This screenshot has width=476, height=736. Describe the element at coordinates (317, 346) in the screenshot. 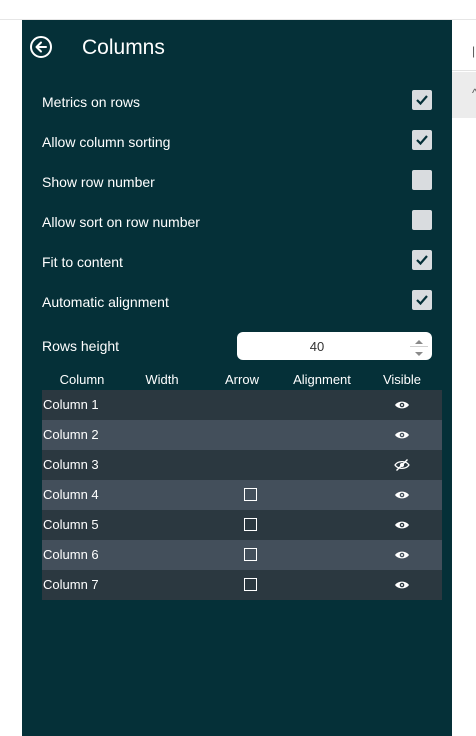

I see `rows-height-value: 40` at that location.